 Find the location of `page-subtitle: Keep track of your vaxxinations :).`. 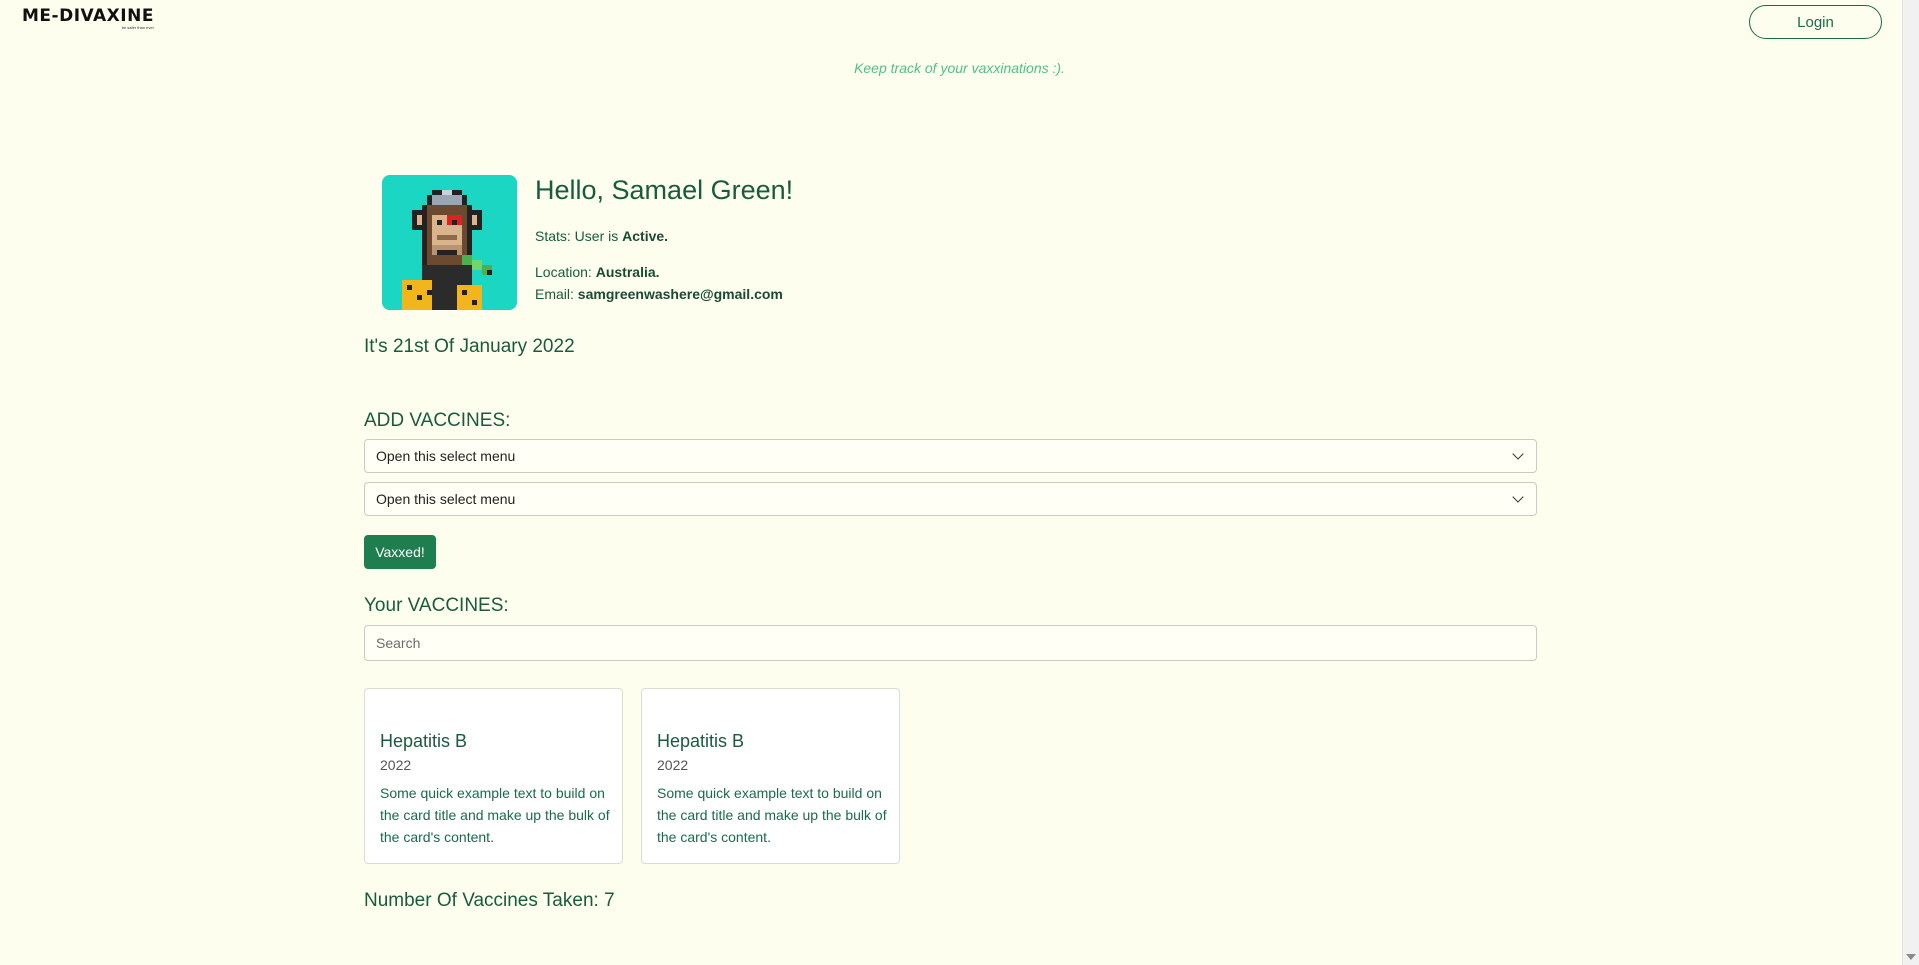

page-subtitle: Keep track of your vaxxinations :). is located at coordinates (959, 68).